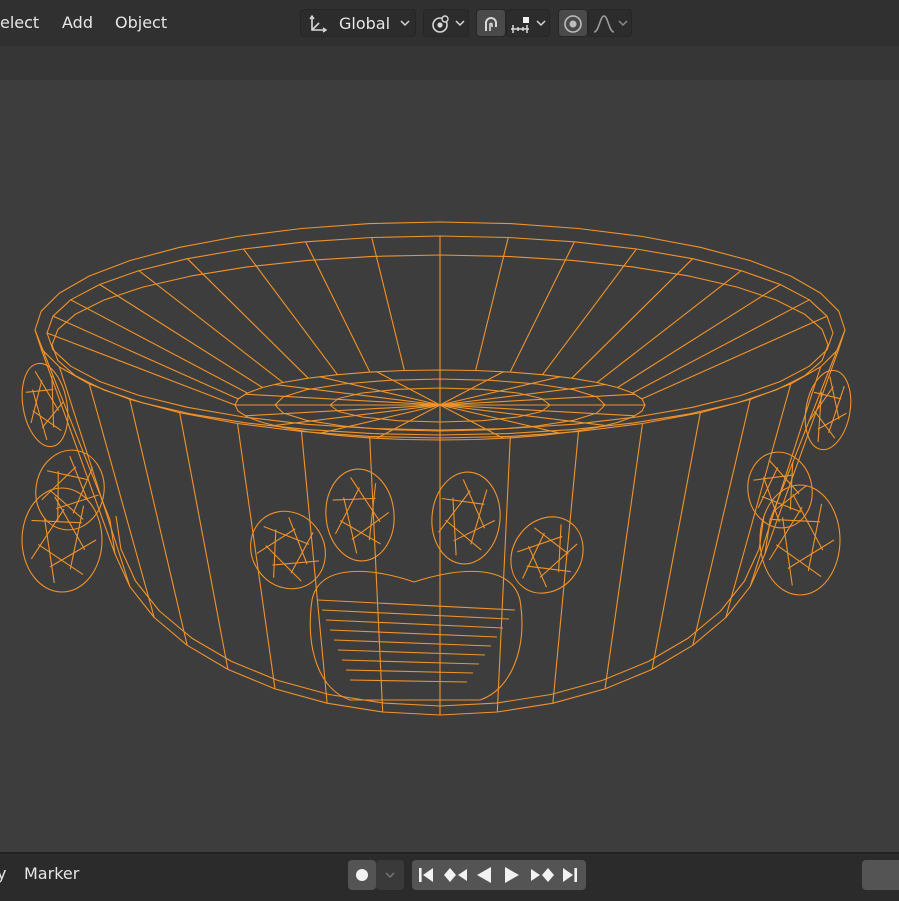 This screenshot has width=899, height=901. I want to click on viewport-header: elect Add Object Global, so click(449, 23).